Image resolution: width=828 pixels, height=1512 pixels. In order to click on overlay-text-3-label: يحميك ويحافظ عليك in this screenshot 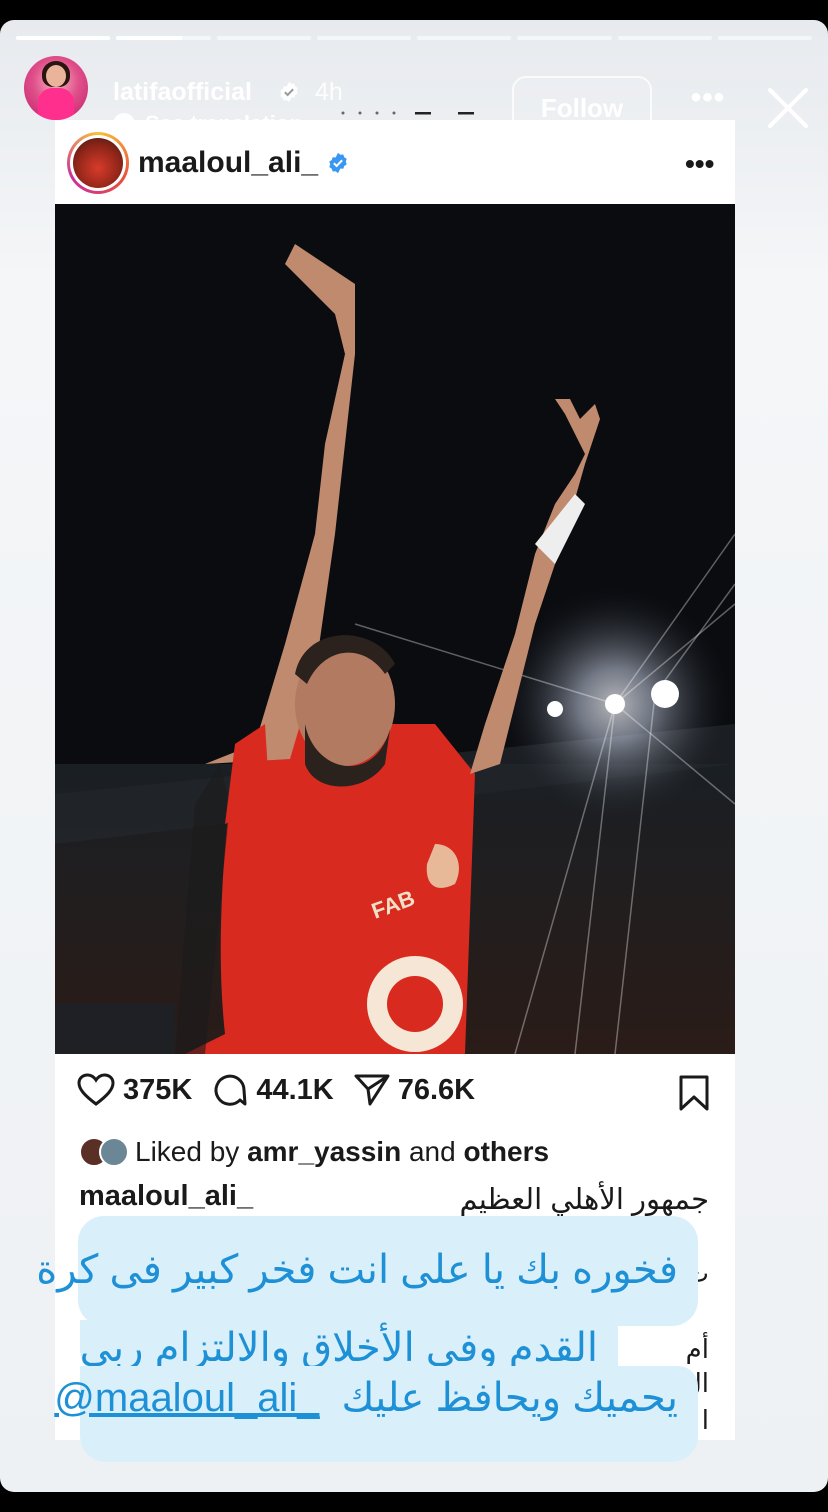, I will do `click(509, 1398)`.